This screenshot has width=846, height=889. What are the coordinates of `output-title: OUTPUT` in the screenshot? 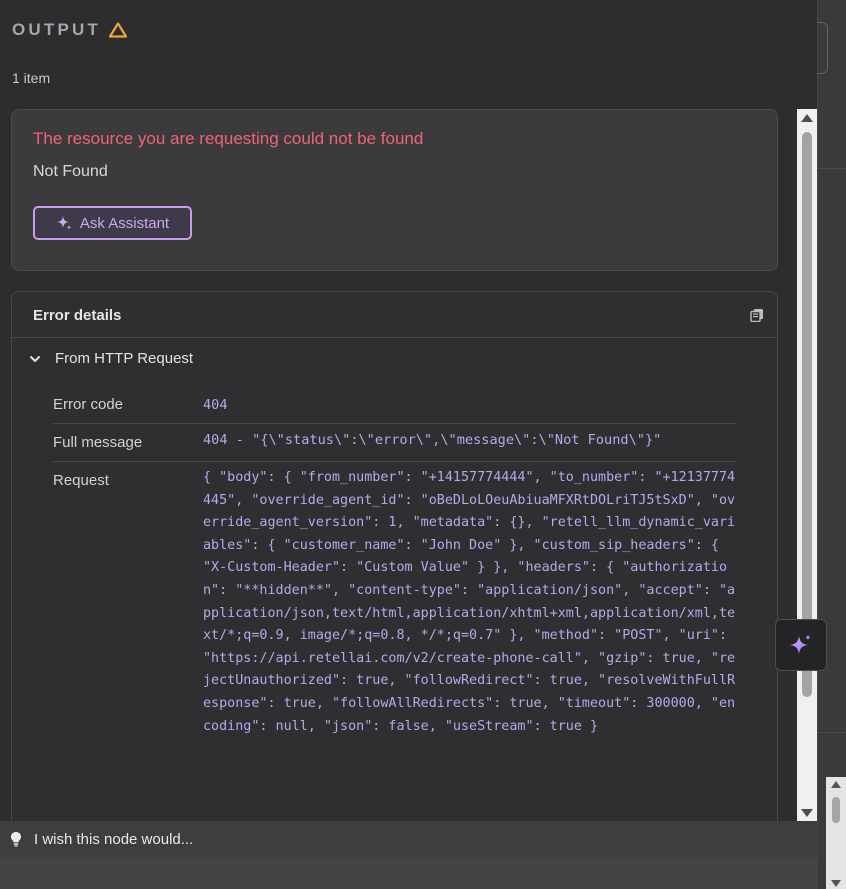 It's located at (57, 29).